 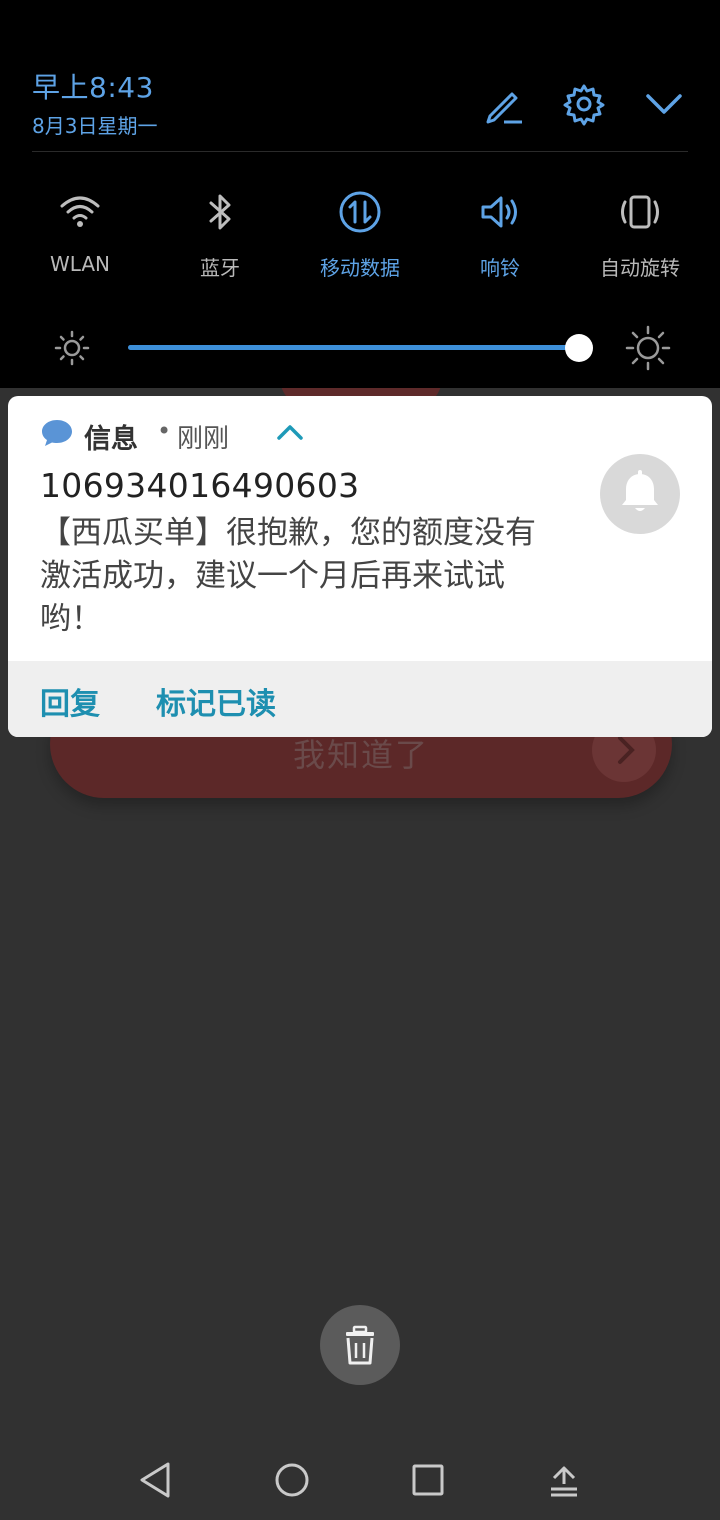 What do you see at coordinates (288, 576) in the screenshot?
I see `notification-body: 【西瓜买单】很抱歉，您的额度没有激活成功，建议一个月后再来试试哟！` at bounding box center [288, 576].